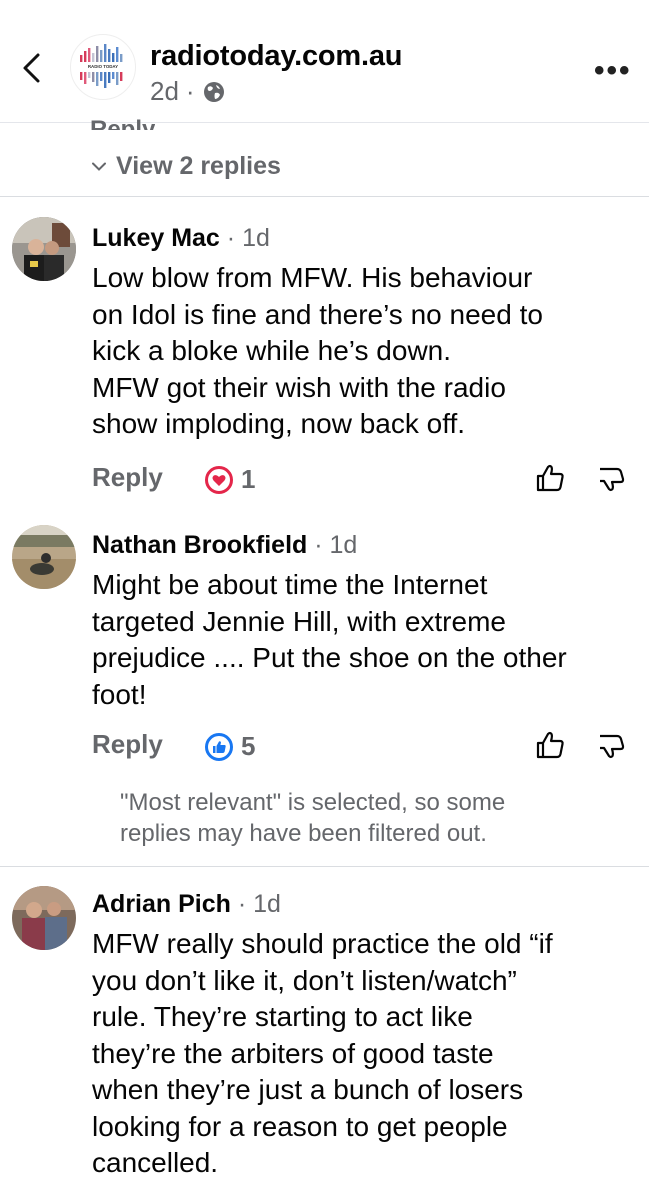 Image resolution: width=649 pixels, height=1200 pixels. Describe the element at coordinates (156, 238) in the screenshot. I see `comment-author: Lukey Mac` at that location.